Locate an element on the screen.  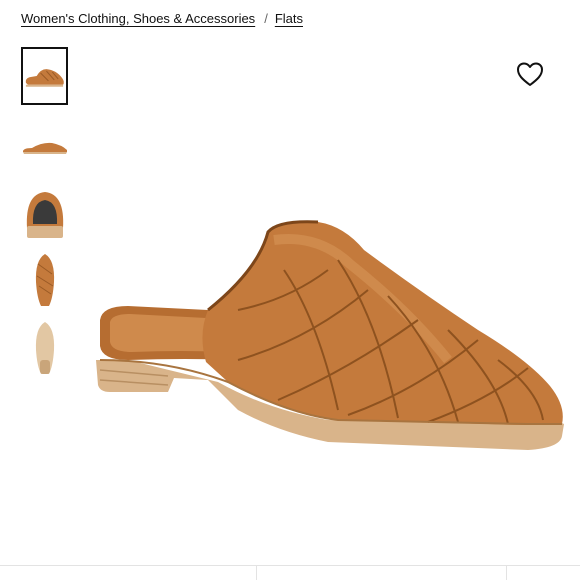
shoe-sole-thumbnail-icon is located at coordinates (44, 348).